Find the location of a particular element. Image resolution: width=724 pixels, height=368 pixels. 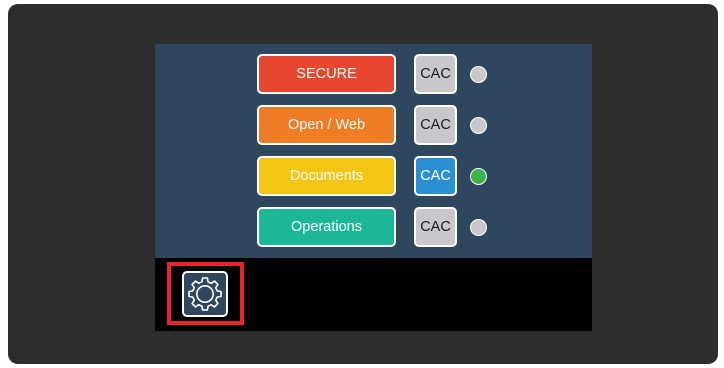

gear-icon is located at coordinates (205, 294).